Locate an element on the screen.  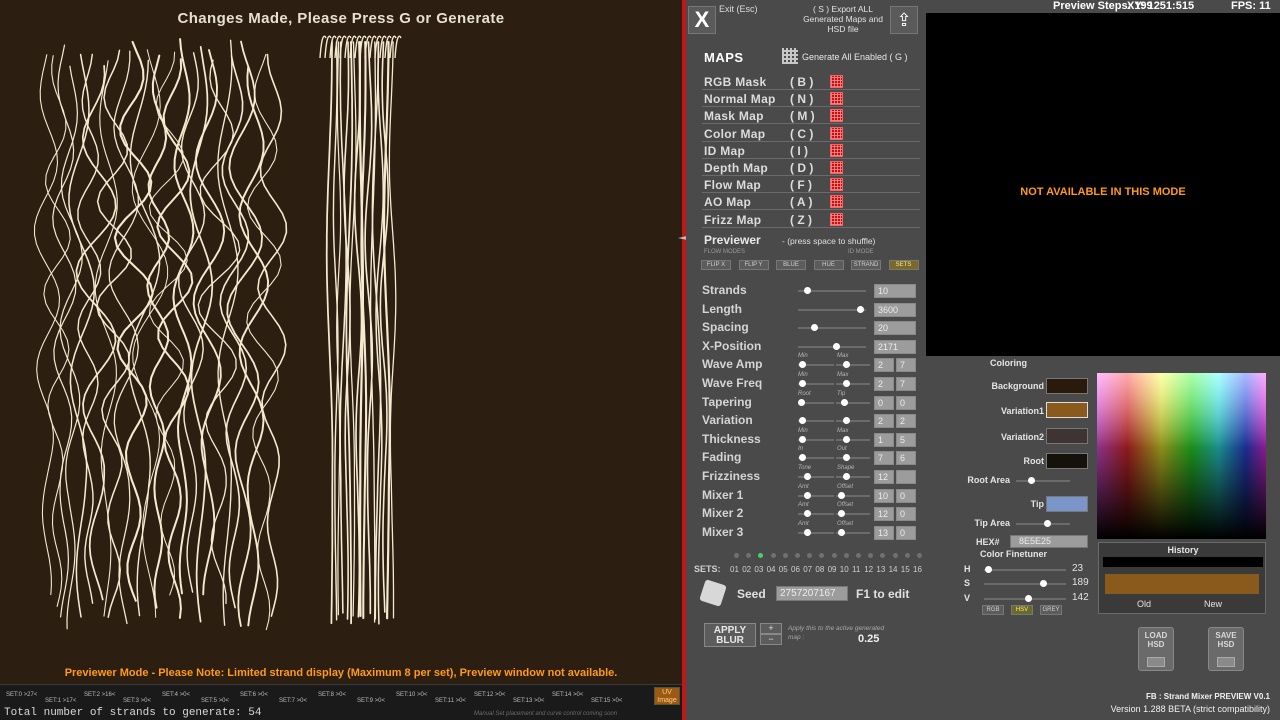
map-row: Depth Map ( D ) is located at coordinates (811, 168).